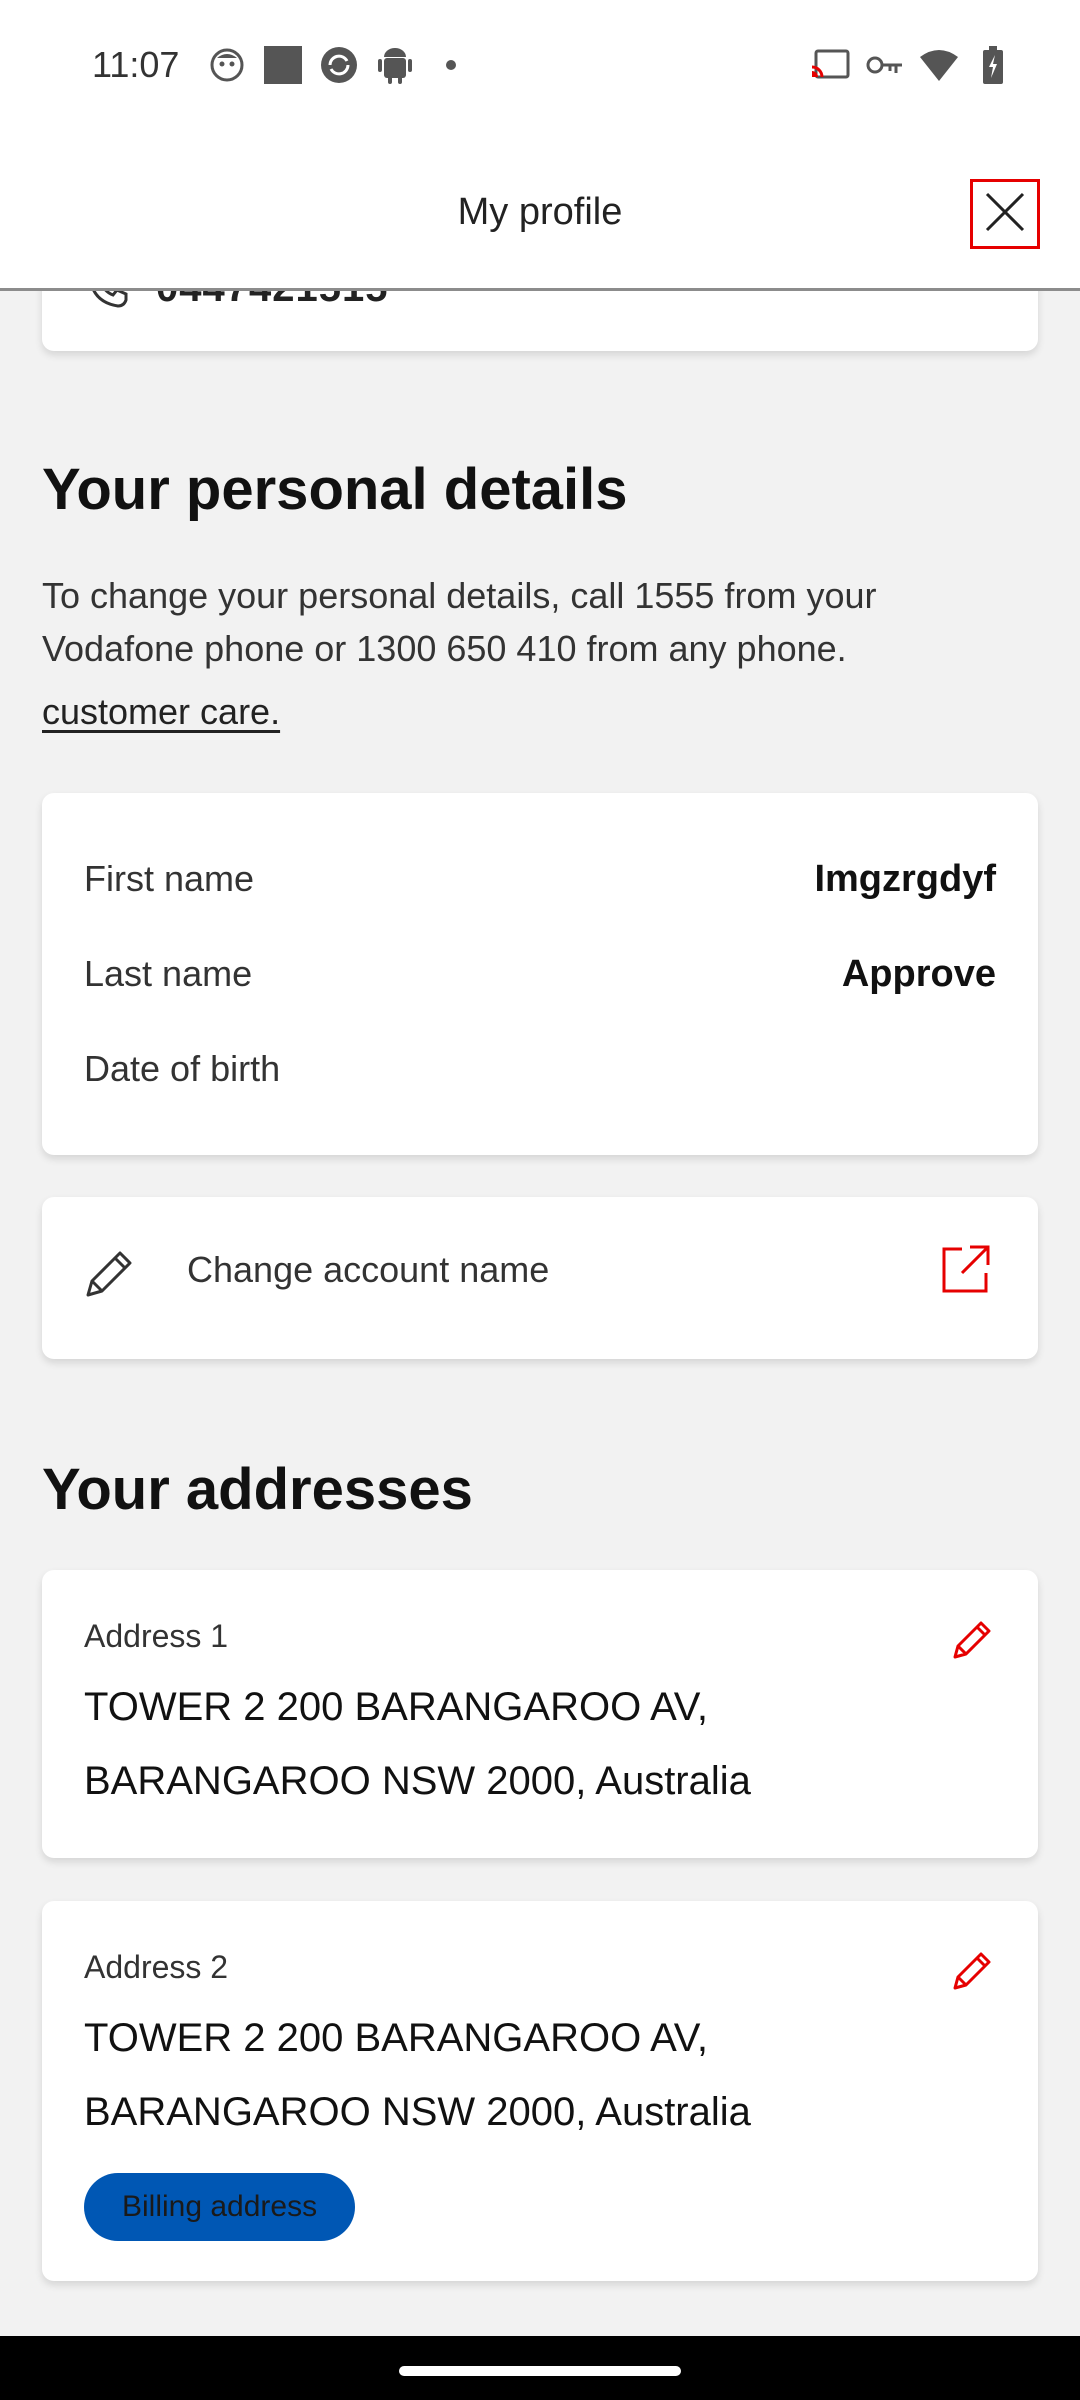 This screenshot has width=1080, height=2400. I want to click on first-name-value: Imgzrgdyf, so click(905, 878).